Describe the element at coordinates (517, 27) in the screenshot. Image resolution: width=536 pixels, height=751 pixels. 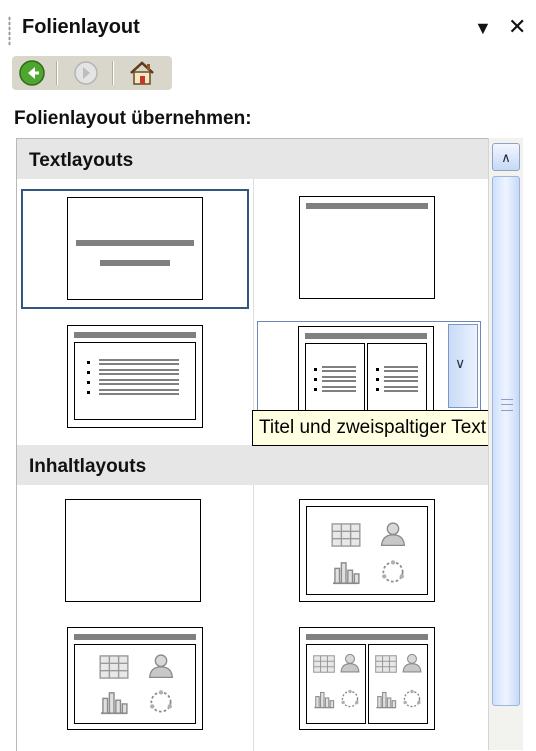
I see `close-icon: ✕` at that location.